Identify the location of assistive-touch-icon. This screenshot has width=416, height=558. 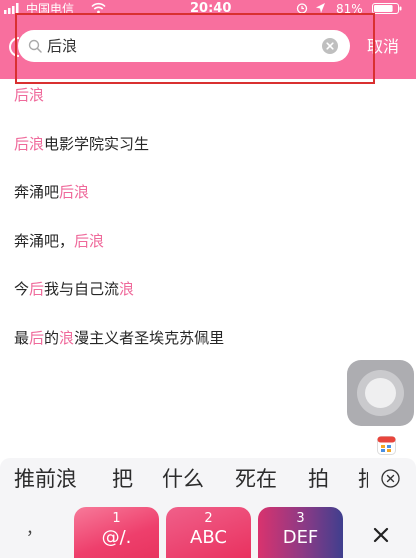
(380, 393).